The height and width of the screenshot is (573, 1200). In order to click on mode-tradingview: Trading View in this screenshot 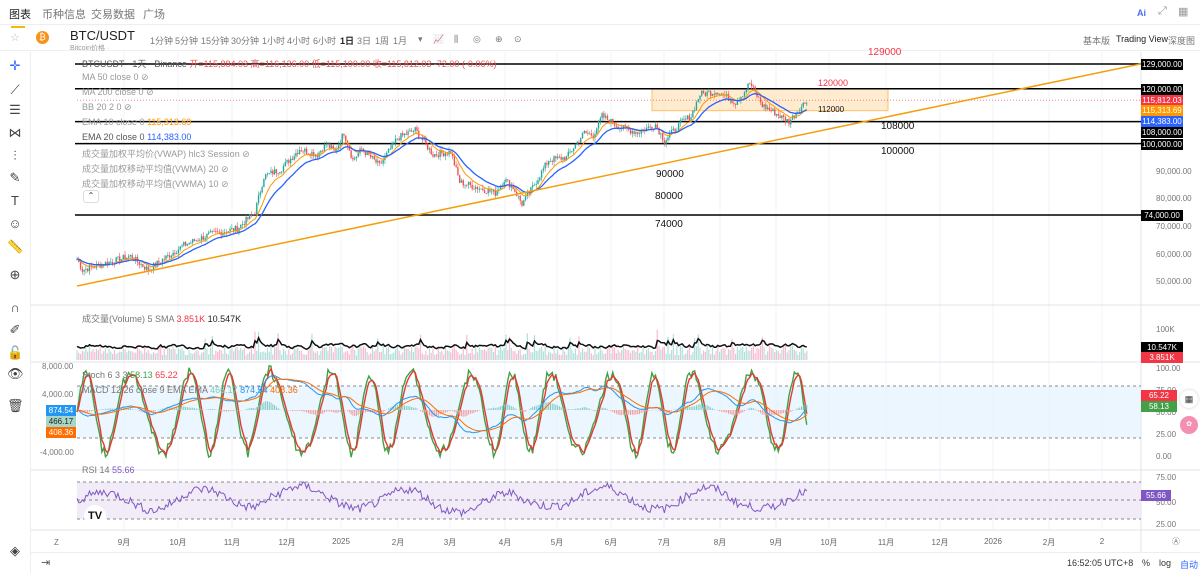, I will do `click(1142, 39)`.